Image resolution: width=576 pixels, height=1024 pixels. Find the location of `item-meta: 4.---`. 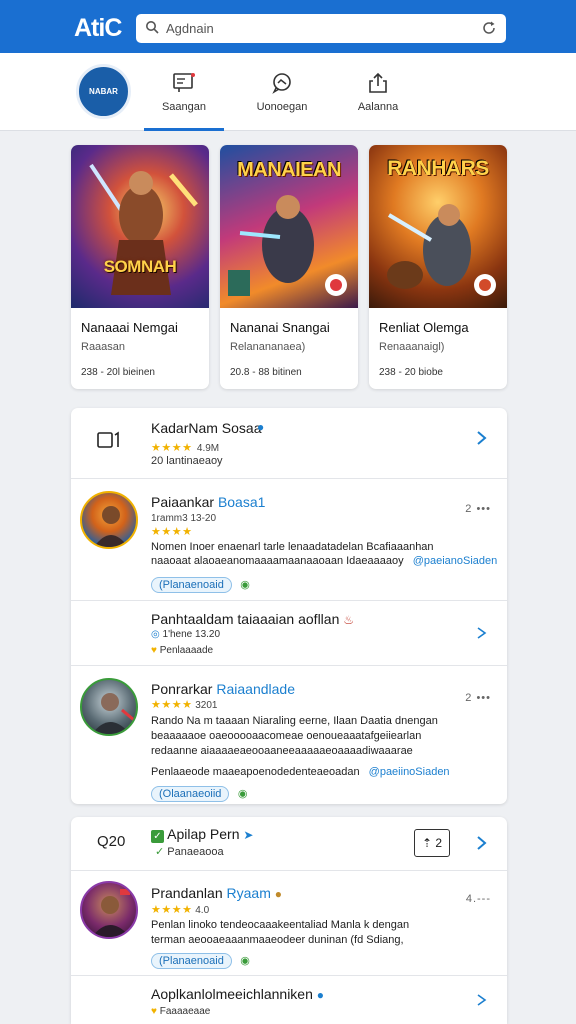

item-meta: 4.--- is located at coordinates (478, 899).